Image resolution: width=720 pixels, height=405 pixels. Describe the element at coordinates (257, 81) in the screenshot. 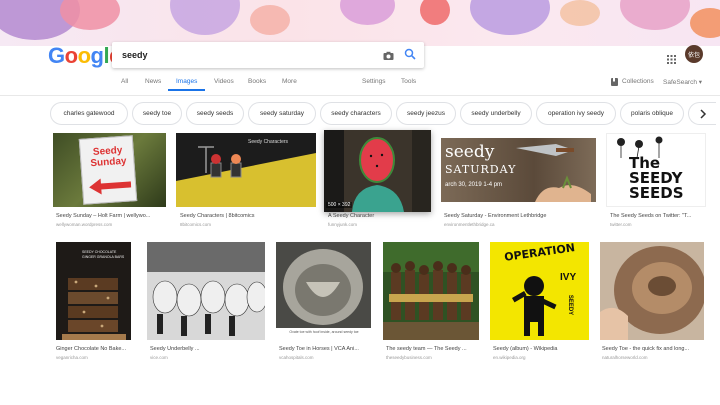

I see `tab-books: Books` at that location.